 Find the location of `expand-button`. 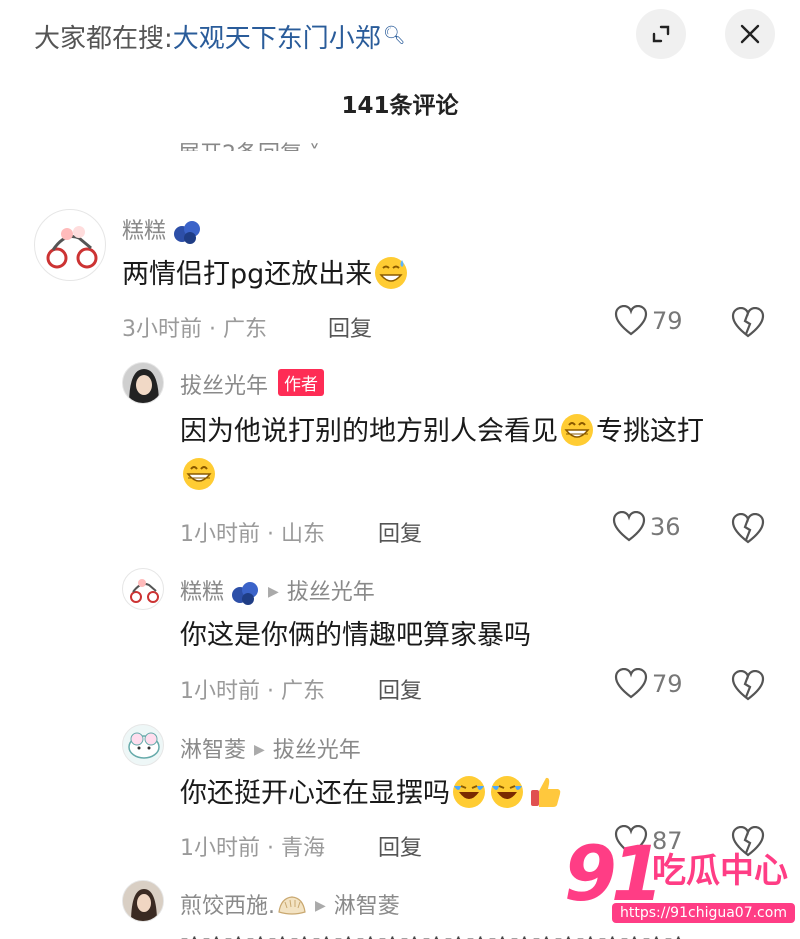

expand-button is located at coordinates (661, 34).